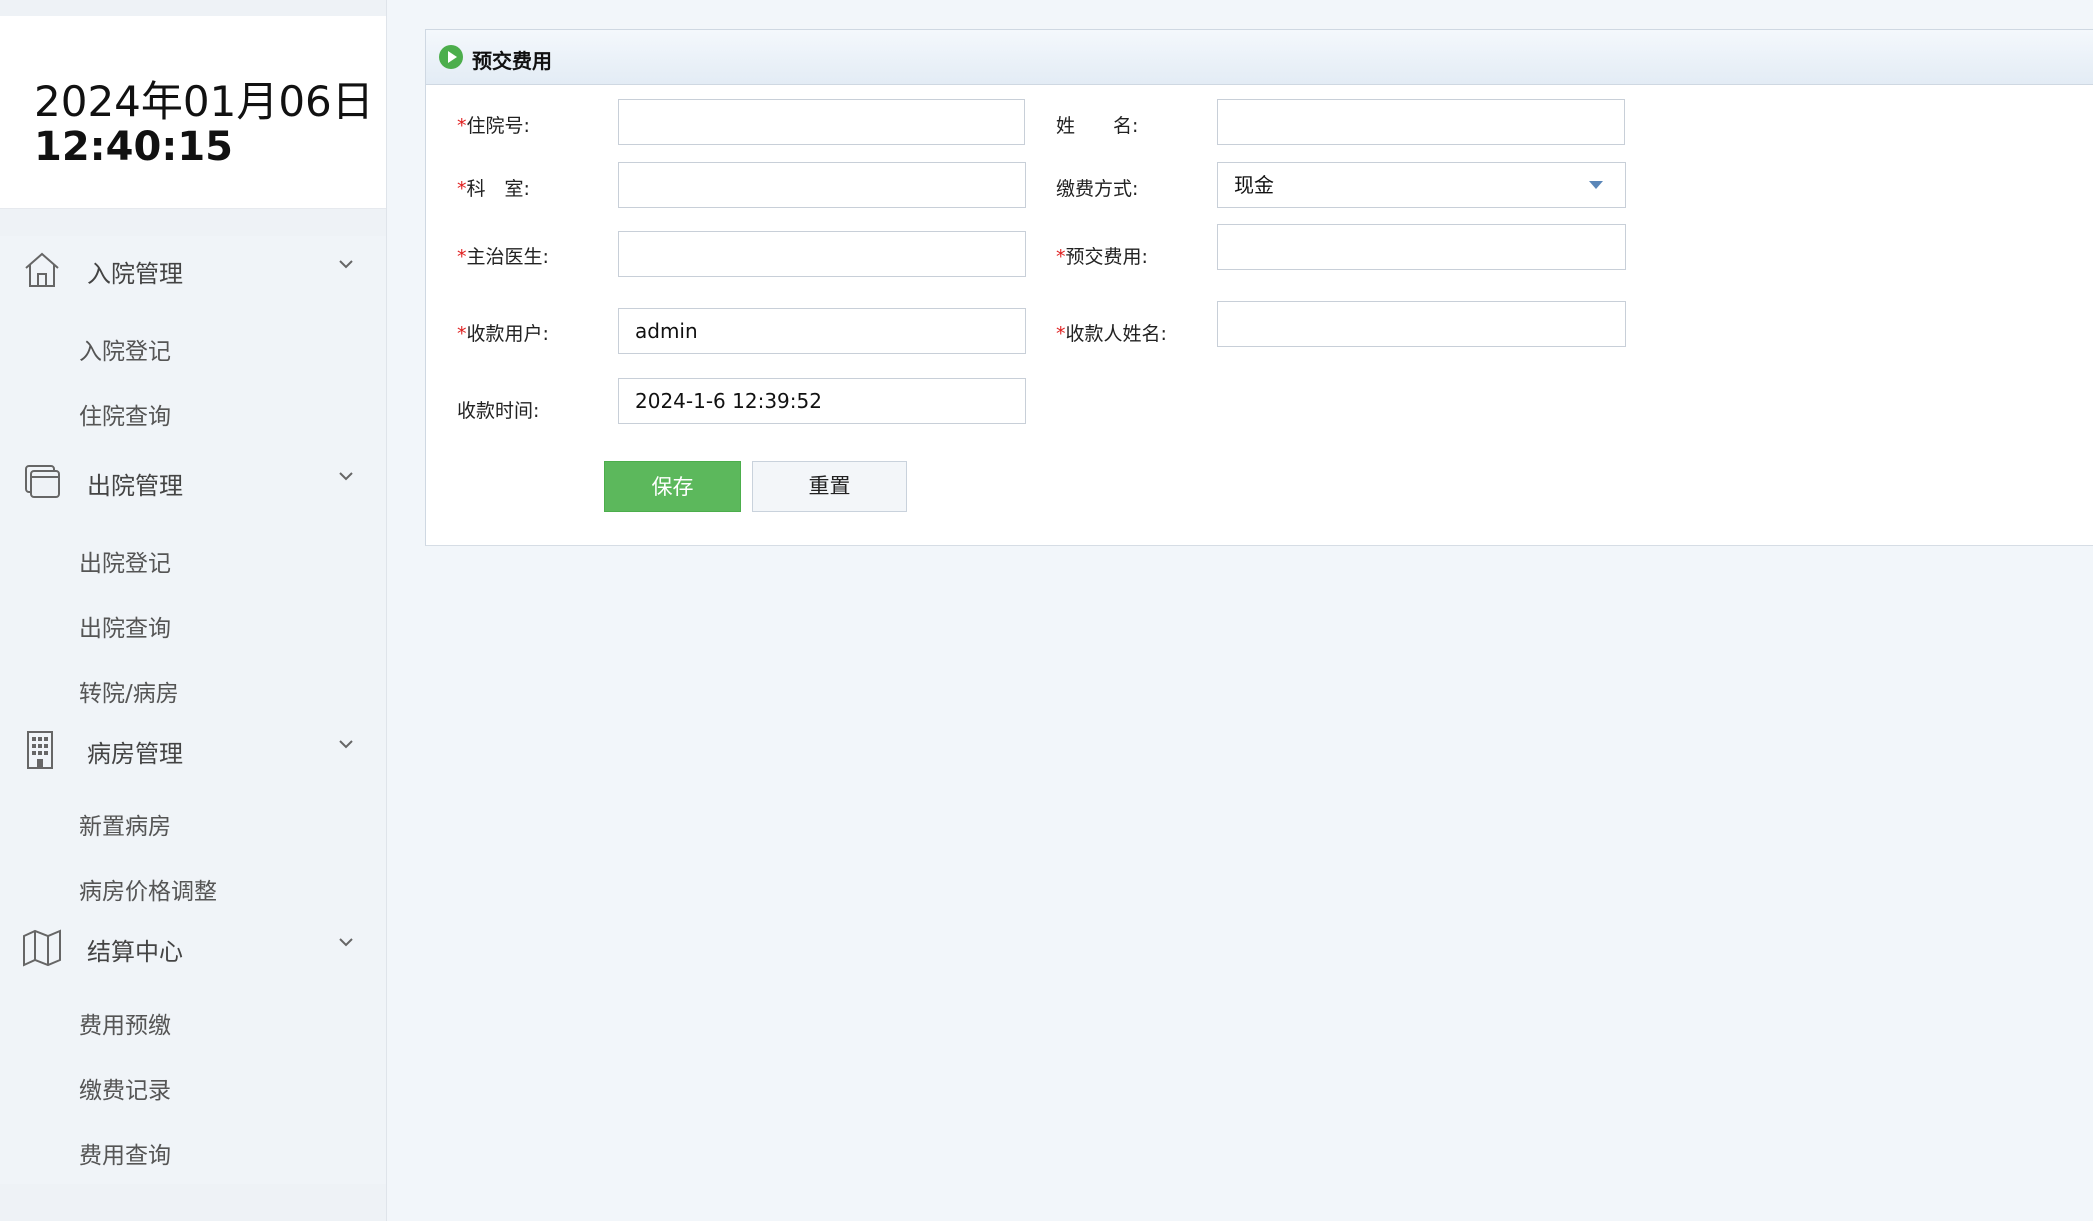  What do you see at coordinates (129, 691) in the screenshot?
I see `menu-item-transfer: 转院/病房` at bounding box center [129, 691].